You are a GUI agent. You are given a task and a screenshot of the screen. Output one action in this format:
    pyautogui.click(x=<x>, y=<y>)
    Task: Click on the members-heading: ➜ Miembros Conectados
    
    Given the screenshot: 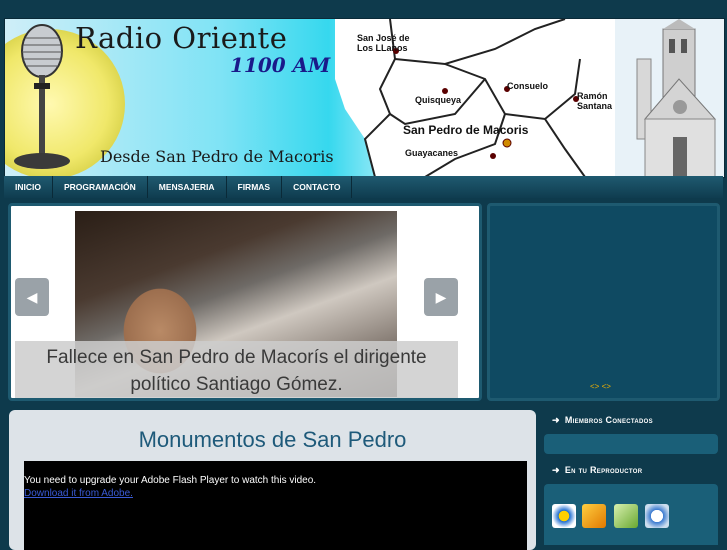 What is the action you would take?
    pyautogui.click(x=602, y=420)
    